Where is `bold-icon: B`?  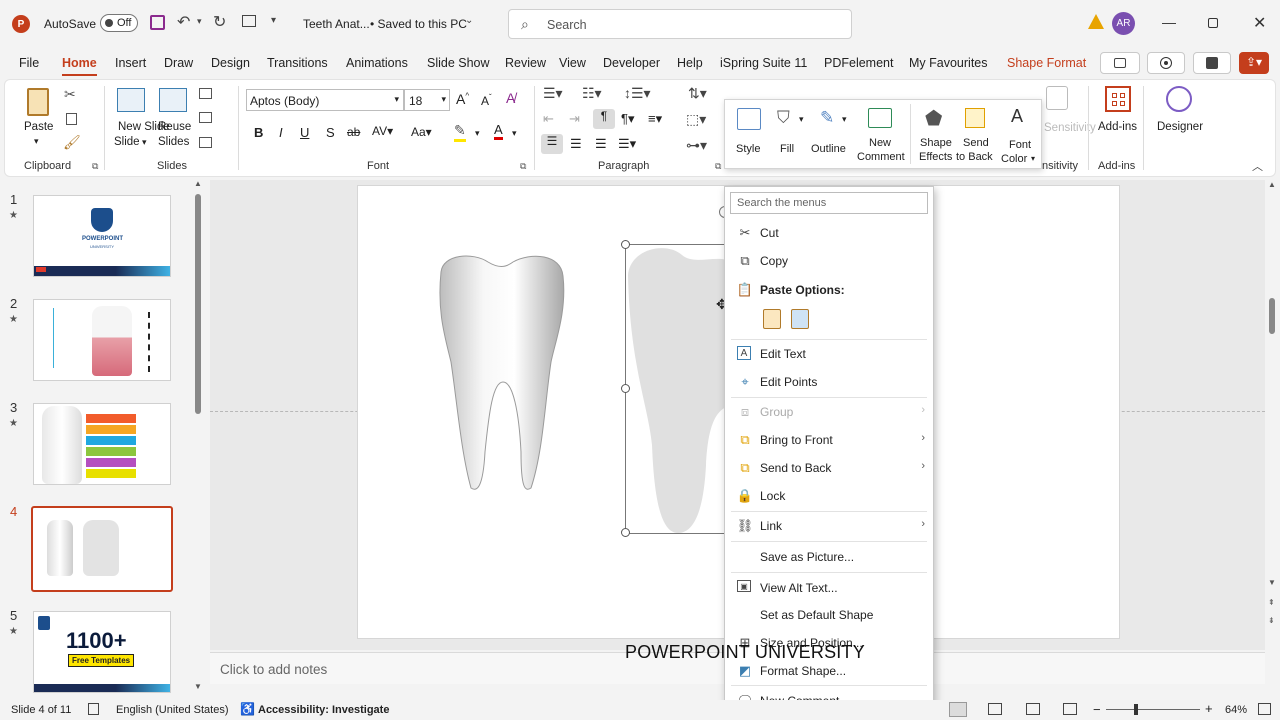 bold-icon: B is located at coordinates (258, 132).